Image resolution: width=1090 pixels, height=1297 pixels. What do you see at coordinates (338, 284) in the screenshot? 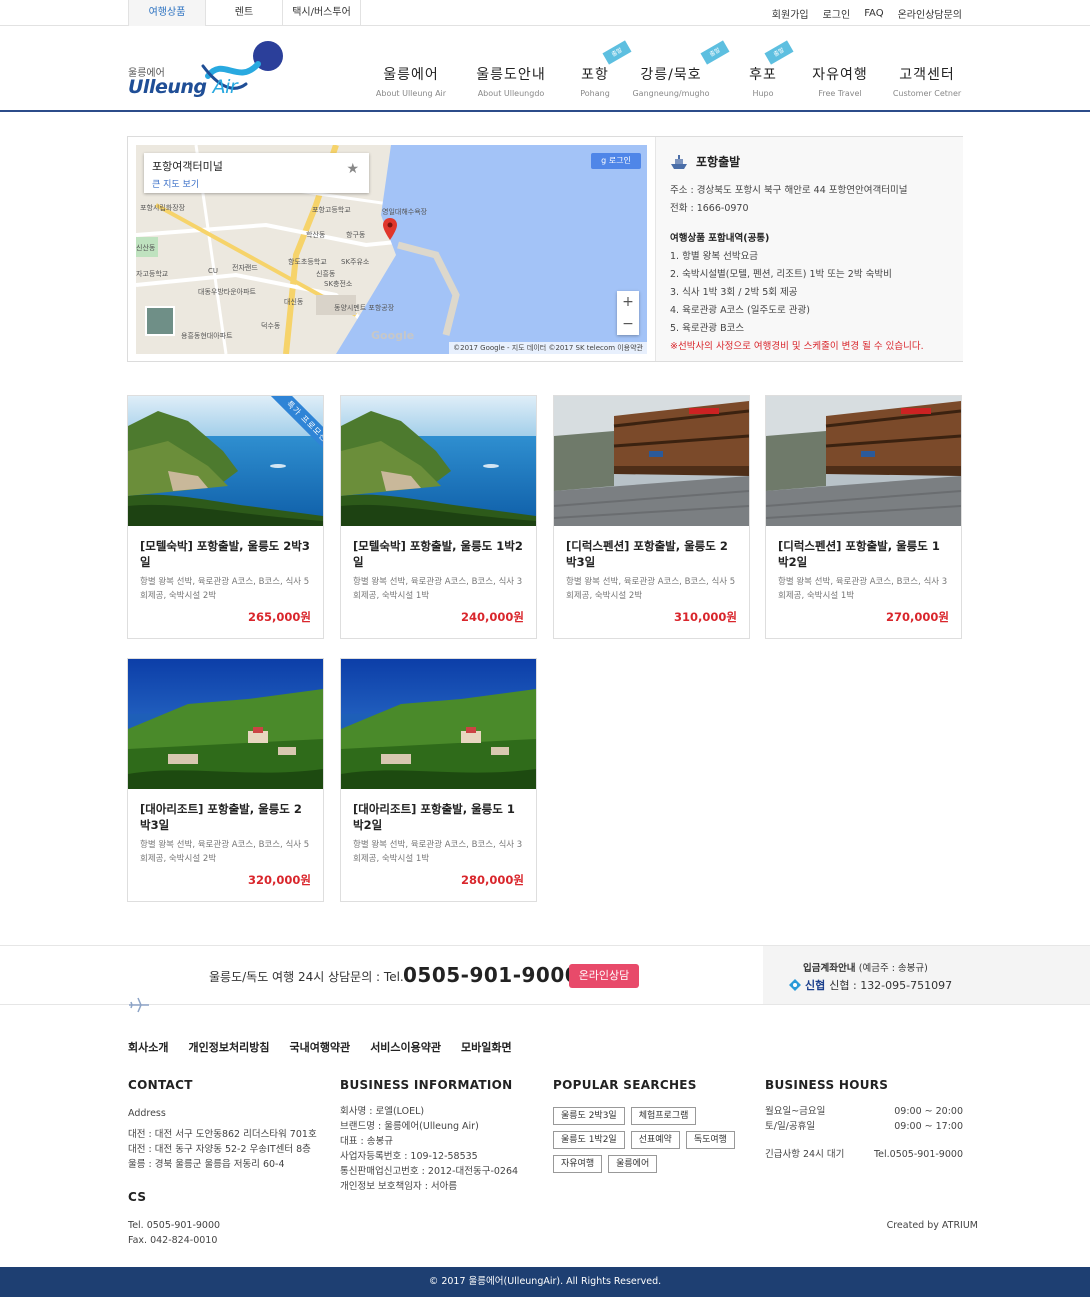
I see `map-label: SK충전소` at bounding box center [338, 284].